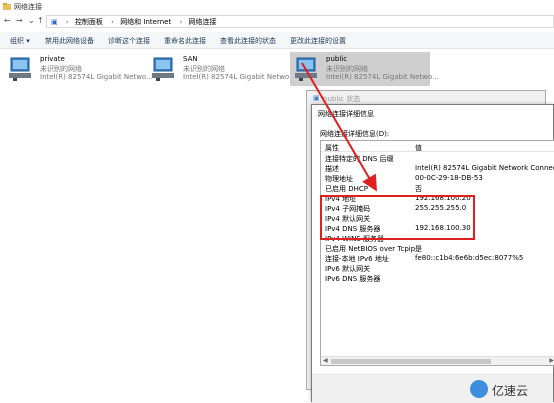 The width and height of the screenshot is (554, 403). What do you see at coordinates (203, 22) in the screenshot?
I see `breadcrumb-network-connections: 网络连接` at bounding box center [203, 22].